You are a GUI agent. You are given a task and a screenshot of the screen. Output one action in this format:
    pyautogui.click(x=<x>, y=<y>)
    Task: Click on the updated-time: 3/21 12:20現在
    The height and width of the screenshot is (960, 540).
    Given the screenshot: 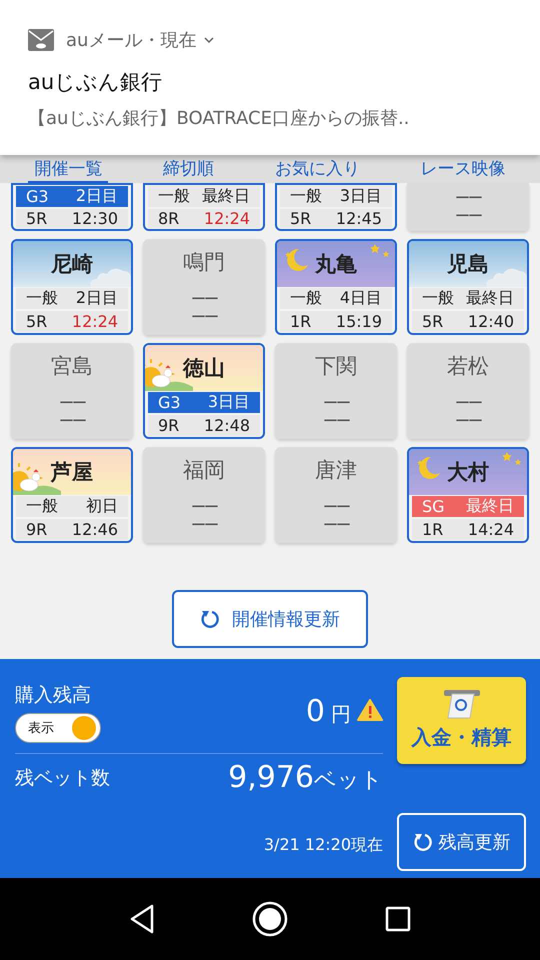 What is the action you would take?
    pyautogui.click(x=323, y=845)
    